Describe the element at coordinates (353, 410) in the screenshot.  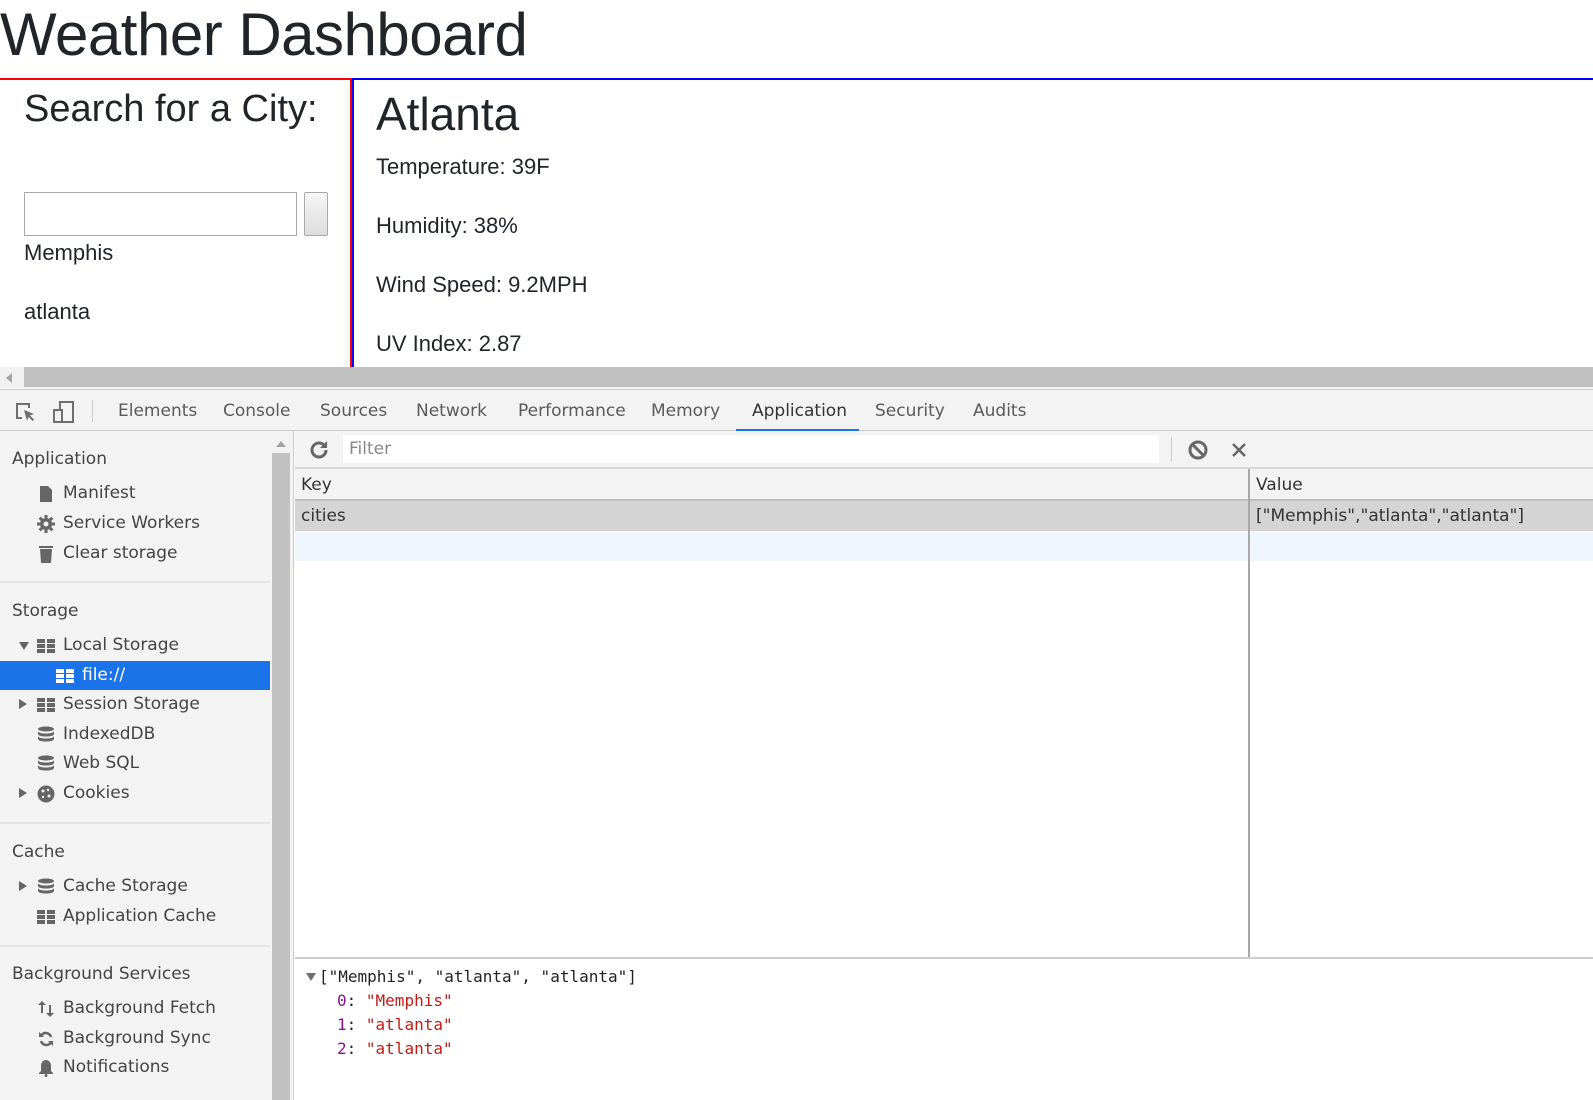
I see `tab-sources: Sources` at that location.